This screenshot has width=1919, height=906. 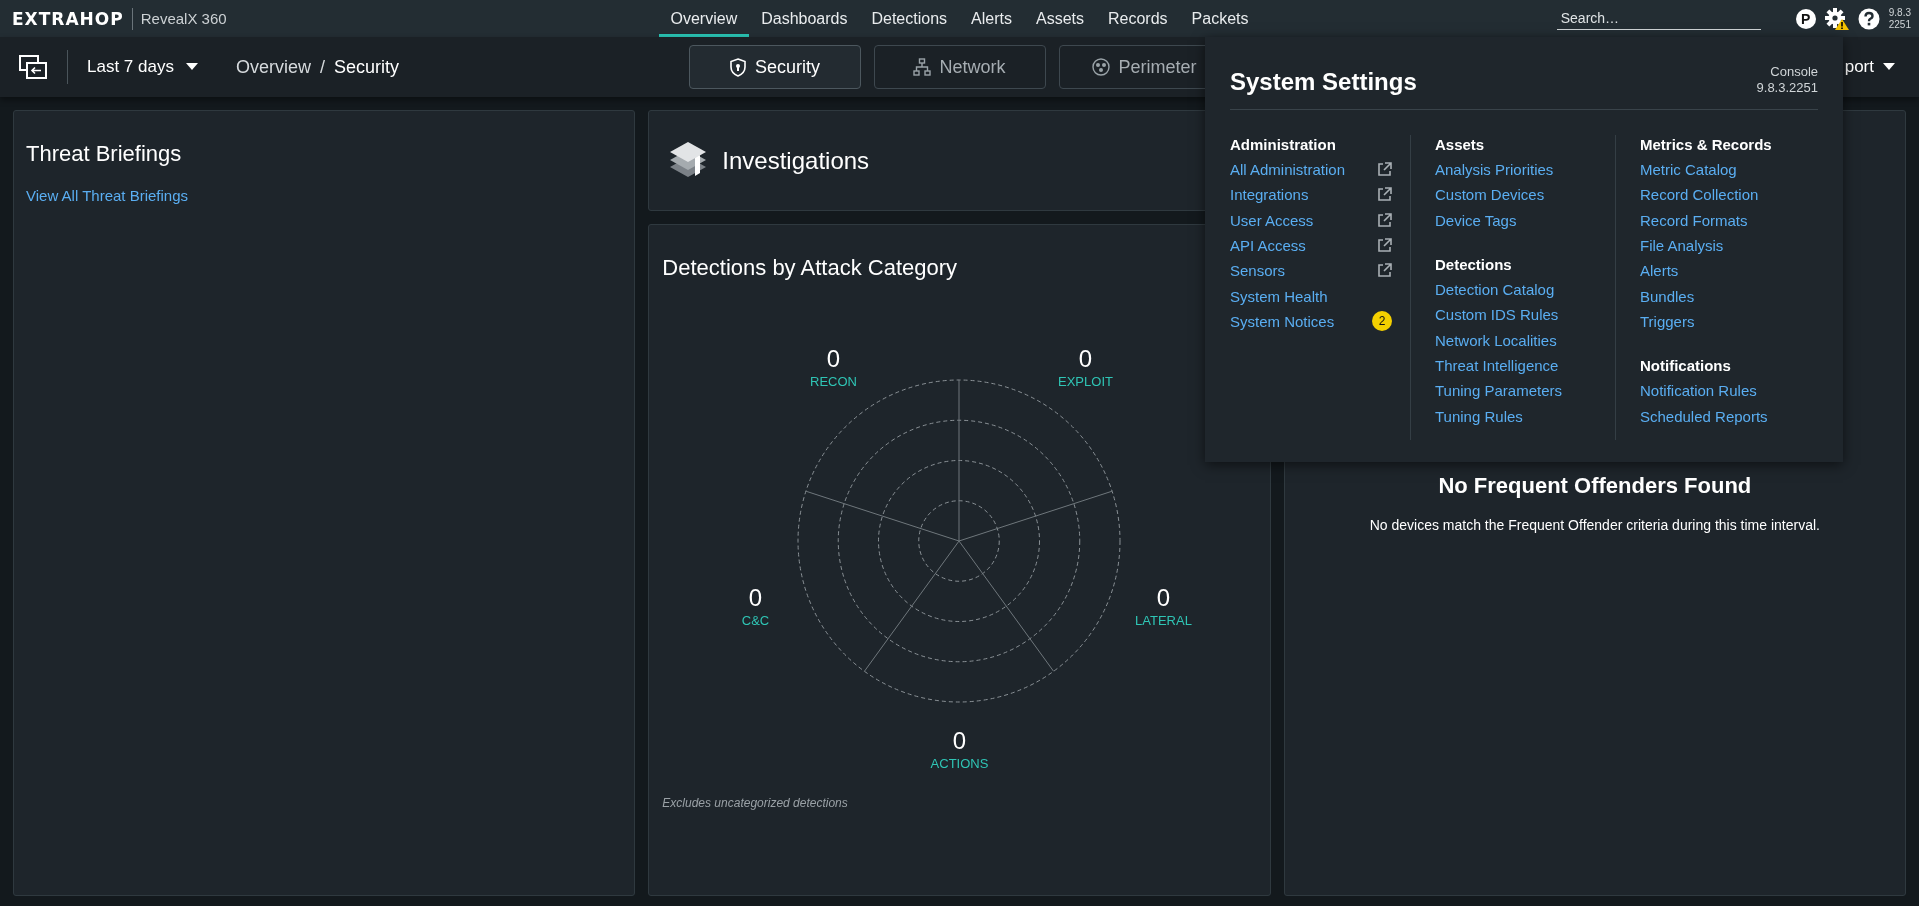 I want to click on version-text: 9.8.3.2251, so click(x=1787, y=88).